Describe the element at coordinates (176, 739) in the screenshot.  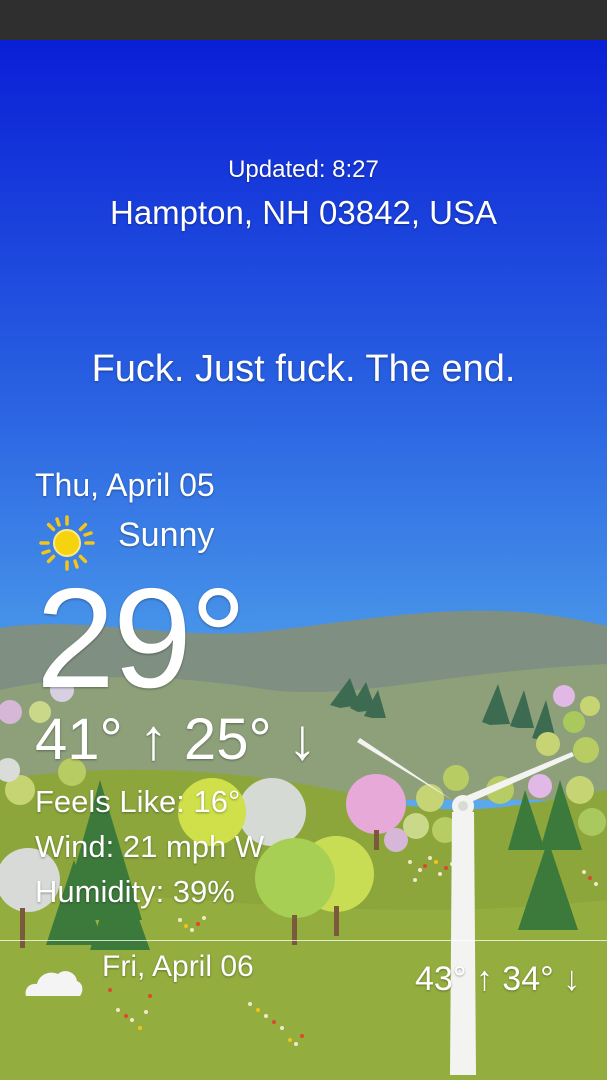
I see `current-hi-lo: 41° ↑ 25° ↓` at that location.